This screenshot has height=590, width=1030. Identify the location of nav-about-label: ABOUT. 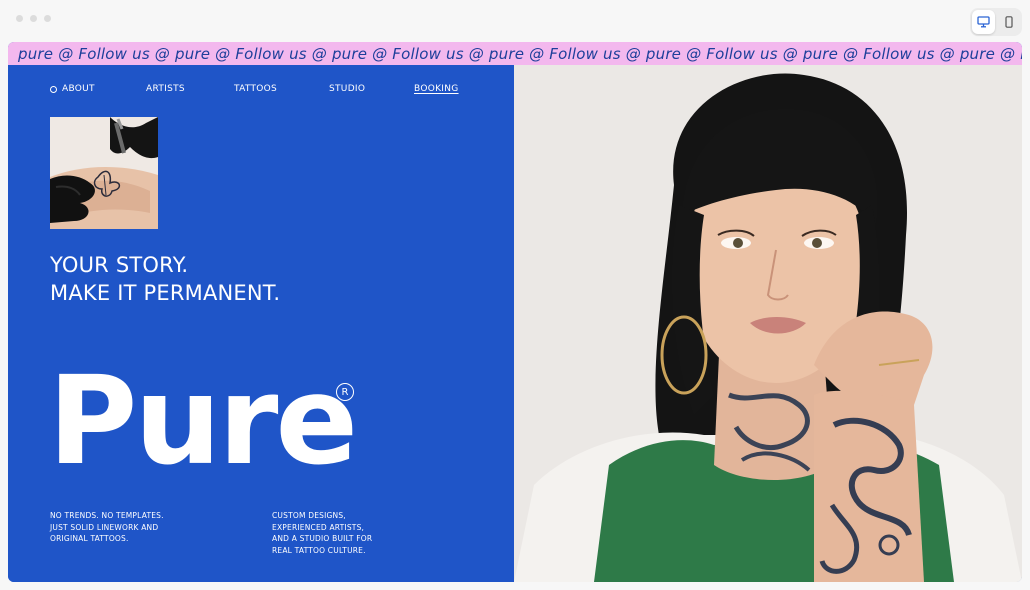
(78, 89).